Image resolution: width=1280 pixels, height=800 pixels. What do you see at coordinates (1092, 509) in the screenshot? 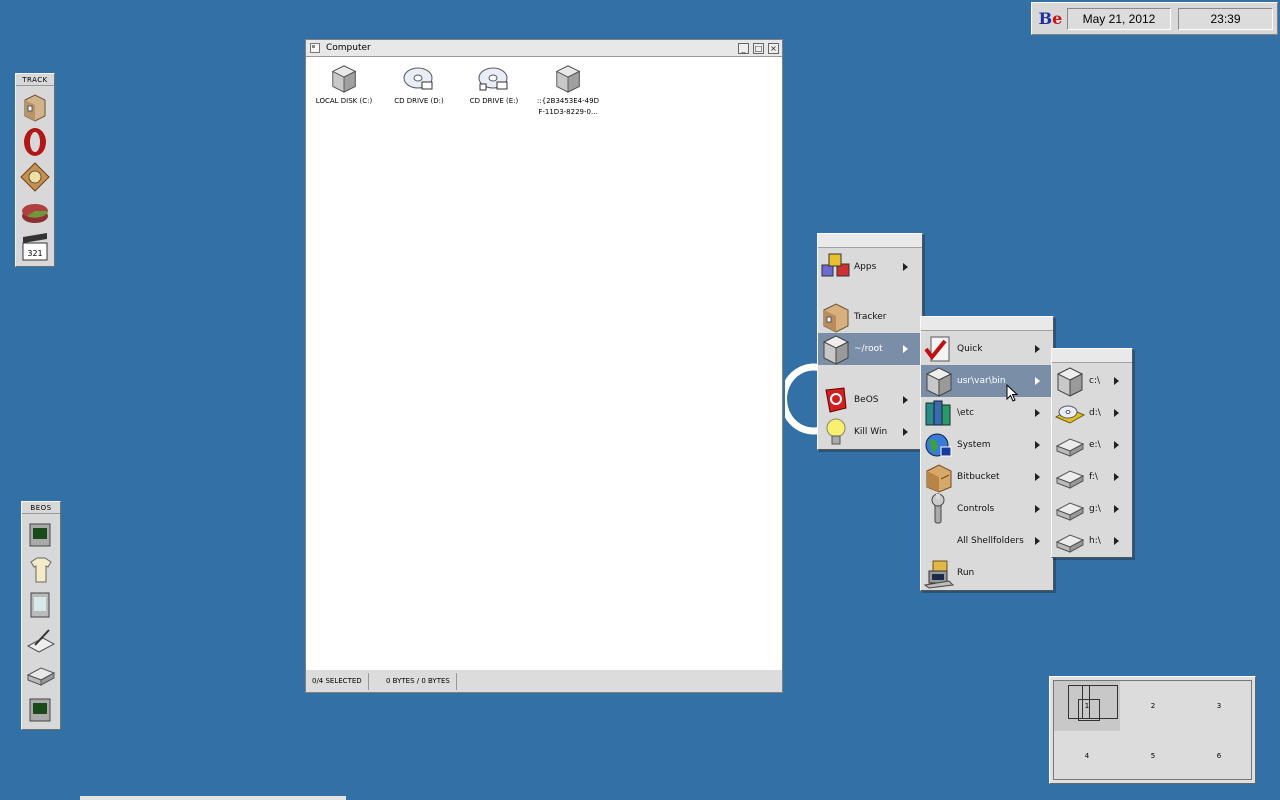
I see `menu-item-drive-g: g:\` at bounding box center [1092, 509].